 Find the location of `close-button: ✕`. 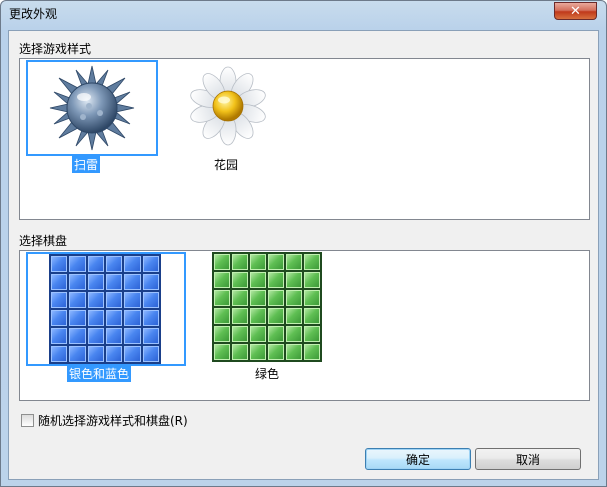

close-button: ✕ is located at coordinates (575, 11).